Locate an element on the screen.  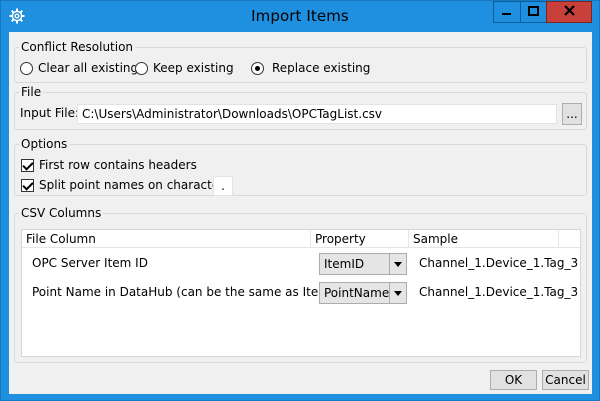
radio-clear-all-existing: Clear all existing is located at coordinates (79, 68).